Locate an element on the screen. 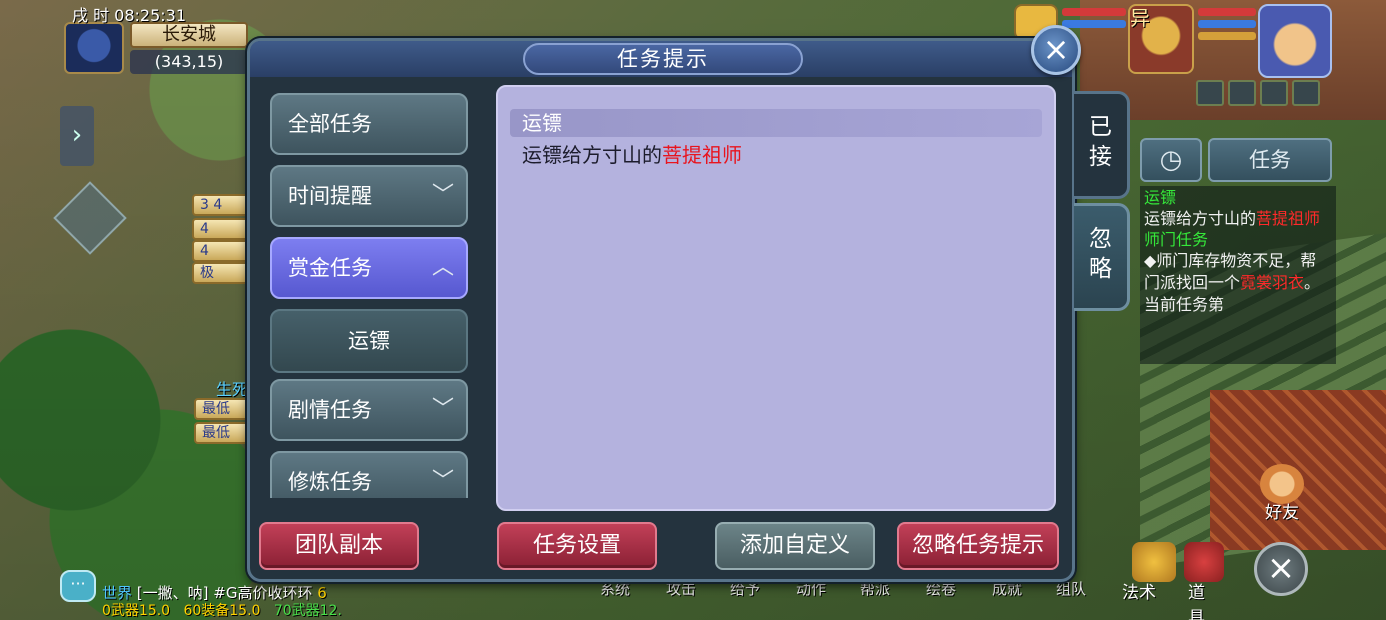 The width and height of the screenshot is (1386, 620). pet-hp-bar is located at coordinates (1094, 12).